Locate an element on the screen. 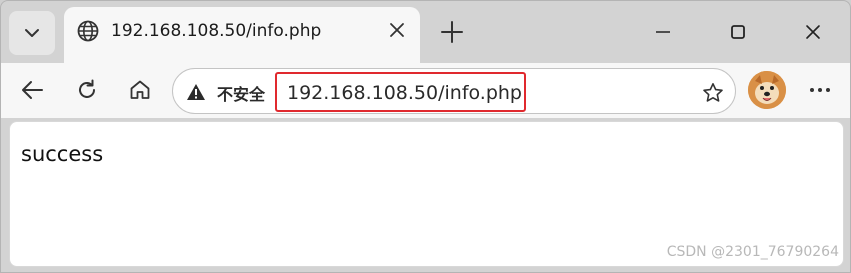 The height and width of the screenshot is (273, 851). profile-avatar is located at coordinates (767, 90).